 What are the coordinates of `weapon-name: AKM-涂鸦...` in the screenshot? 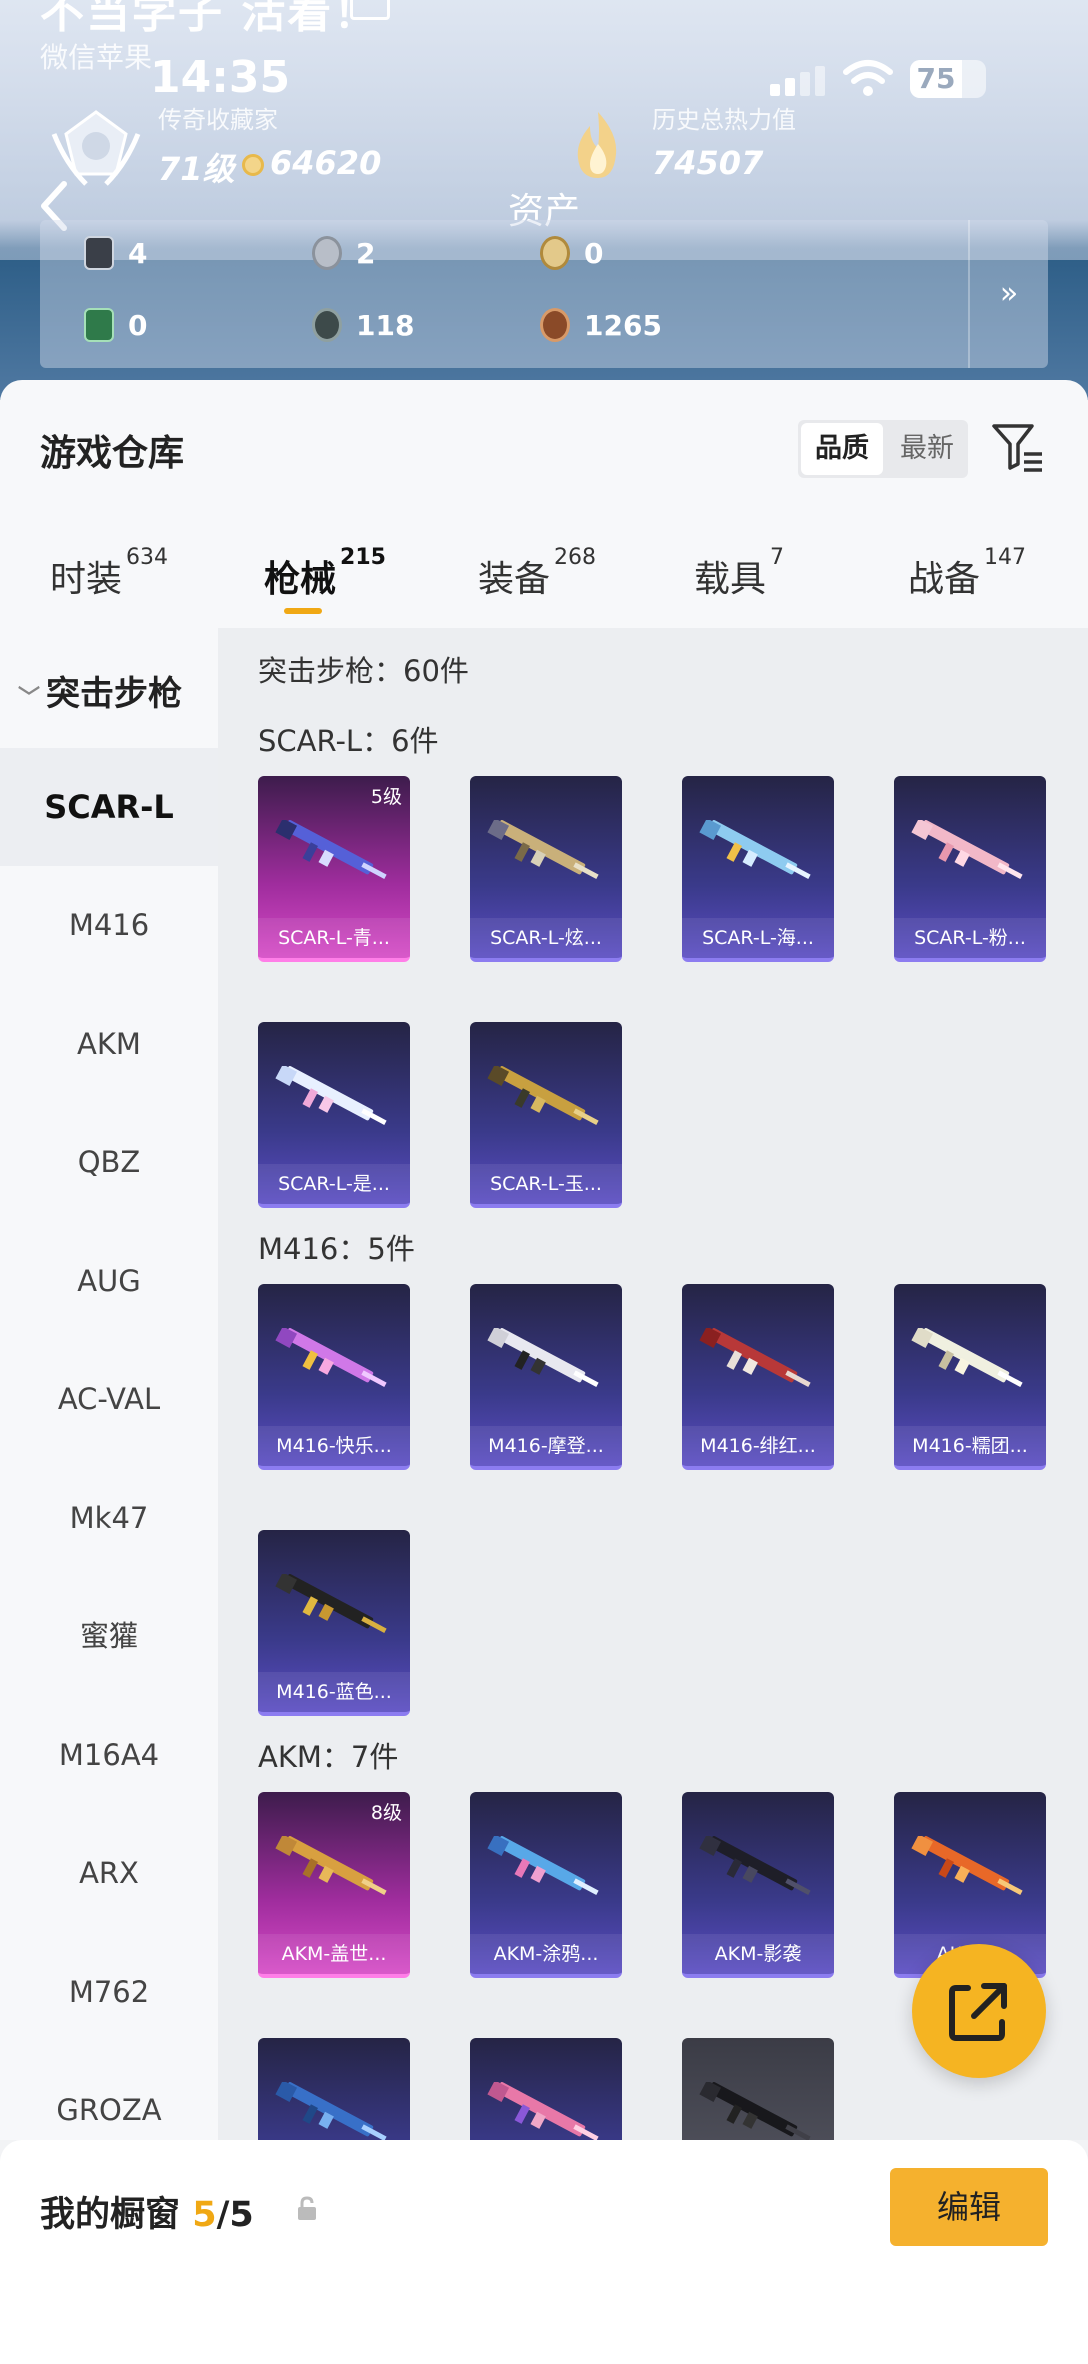 It's located at (546, 1954).